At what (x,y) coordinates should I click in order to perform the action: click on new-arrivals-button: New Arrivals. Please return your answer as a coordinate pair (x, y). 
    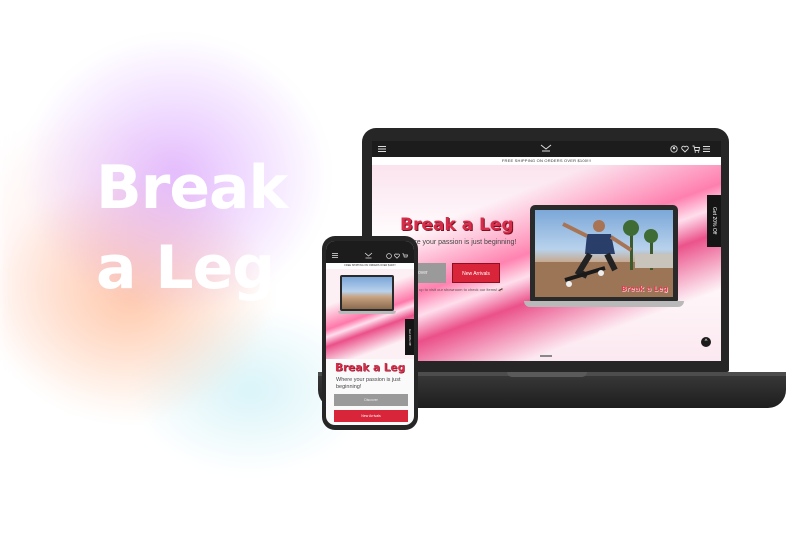
    Looking at the image, I should click on (476, 273).